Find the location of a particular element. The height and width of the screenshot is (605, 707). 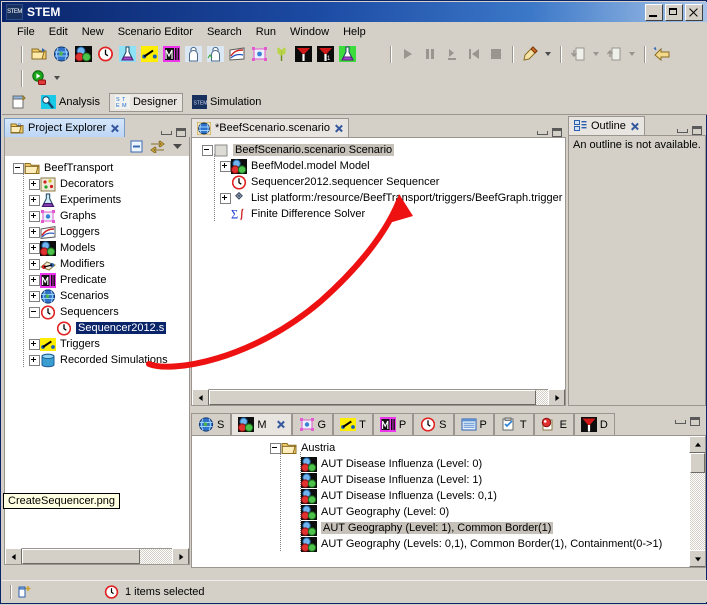

bottom-tab-5: S is located at coordinates (433, 424).